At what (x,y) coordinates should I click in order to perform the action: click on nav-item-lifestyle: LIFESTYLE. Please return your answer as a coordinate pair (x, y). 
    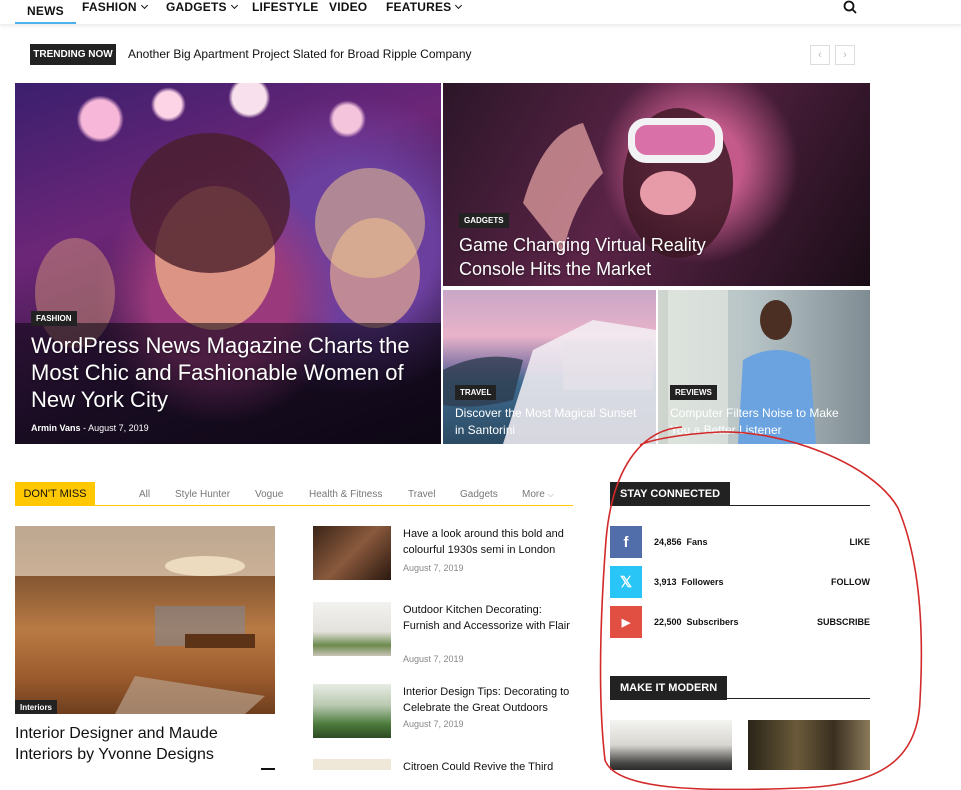
    Looking at the image, I should click on (285, 7).